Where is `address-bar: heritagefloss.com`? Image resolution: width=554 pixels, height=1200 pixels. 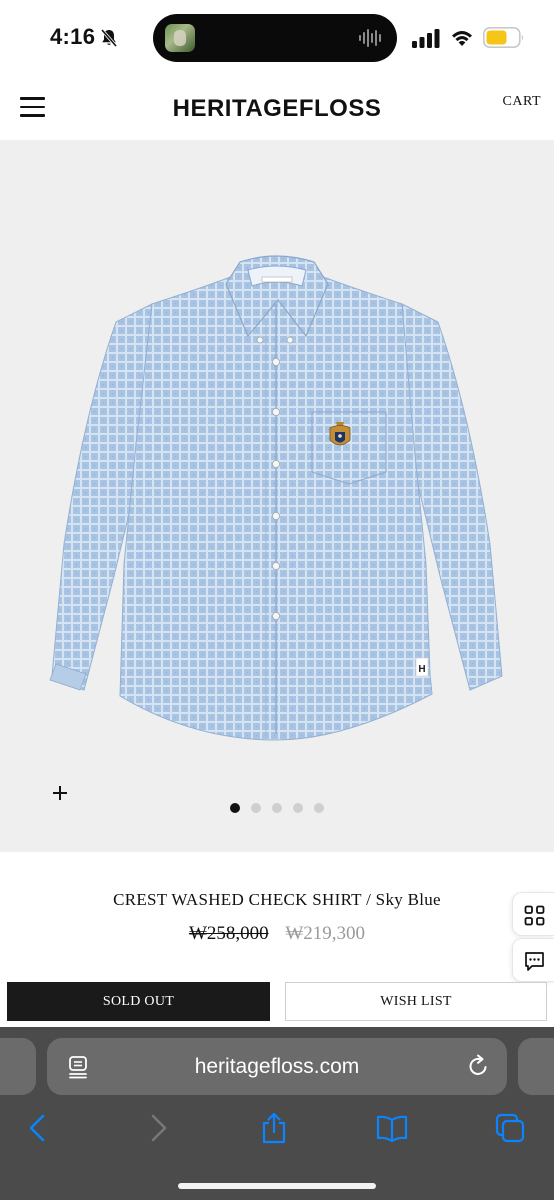
address-bar: heritagefloss.com is located at coordinates (277, 1066).